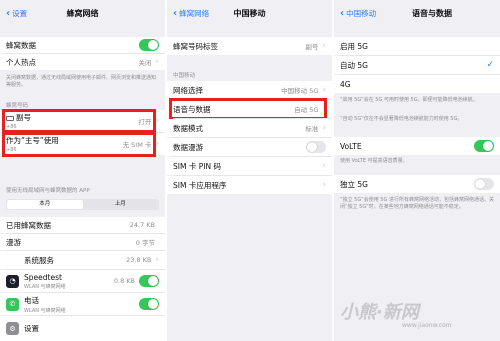 Image resolution: width=500 pixels, height=341 pixels. Describe the element at coordinates (249, 185) in the screenshot. I see `sim-apps-row: SIM 卡应用程序 ›` at that location.